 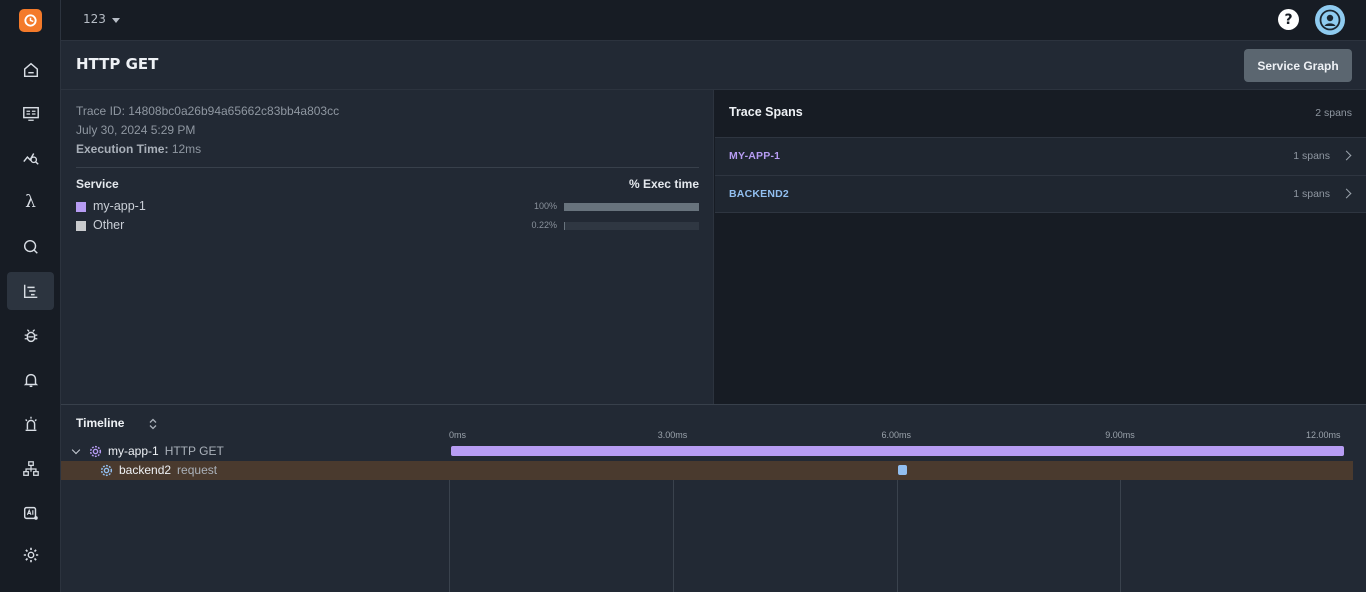 I want to click on nav-search-icon, so click(x=30, y=247).